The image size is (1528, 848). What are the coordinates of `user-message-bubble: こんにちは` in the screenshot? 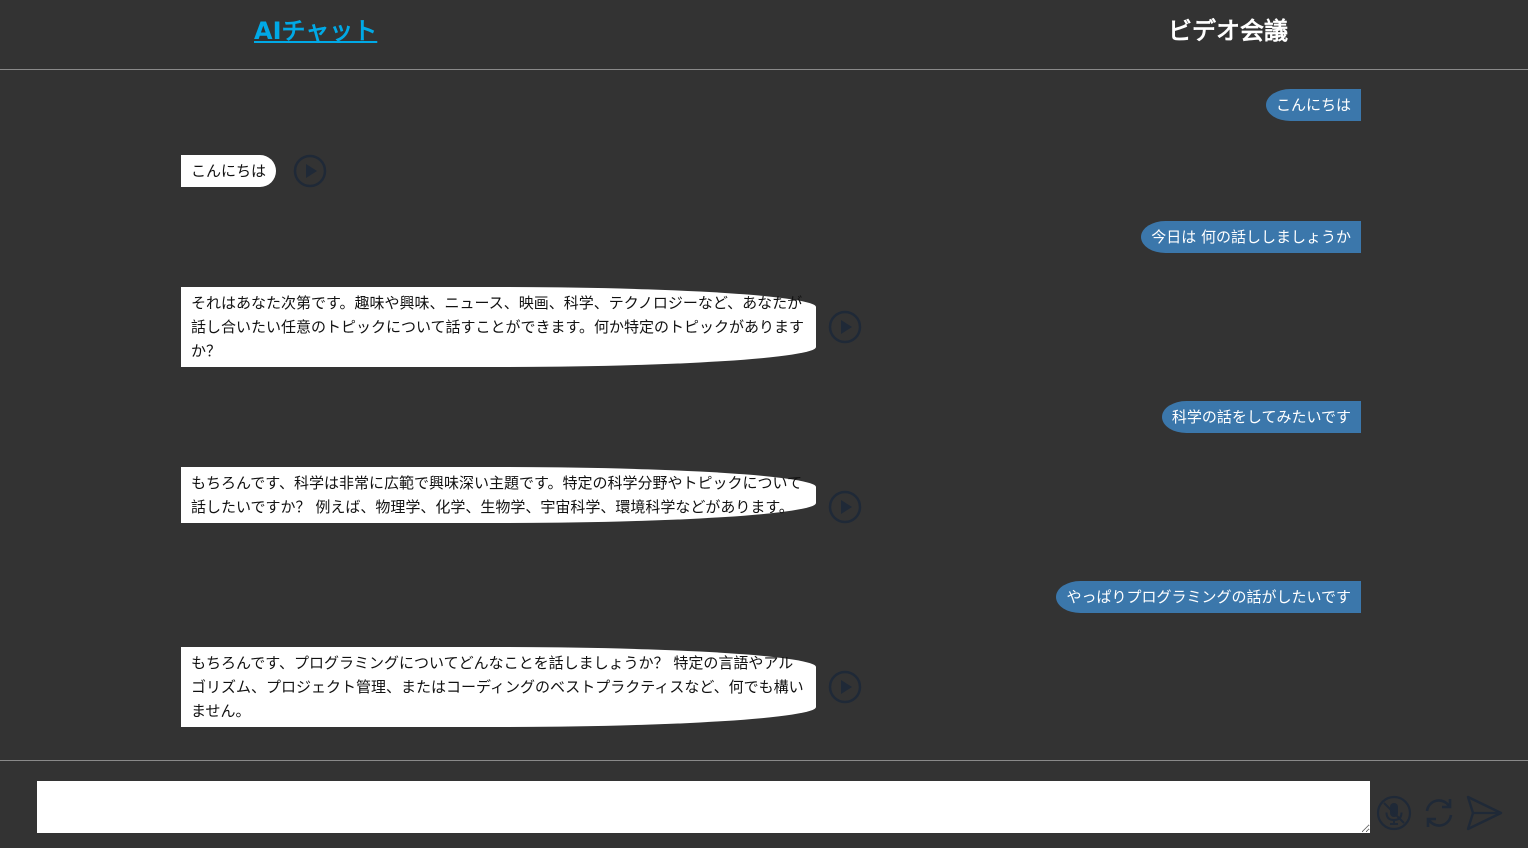 It's located at (1313, 105).